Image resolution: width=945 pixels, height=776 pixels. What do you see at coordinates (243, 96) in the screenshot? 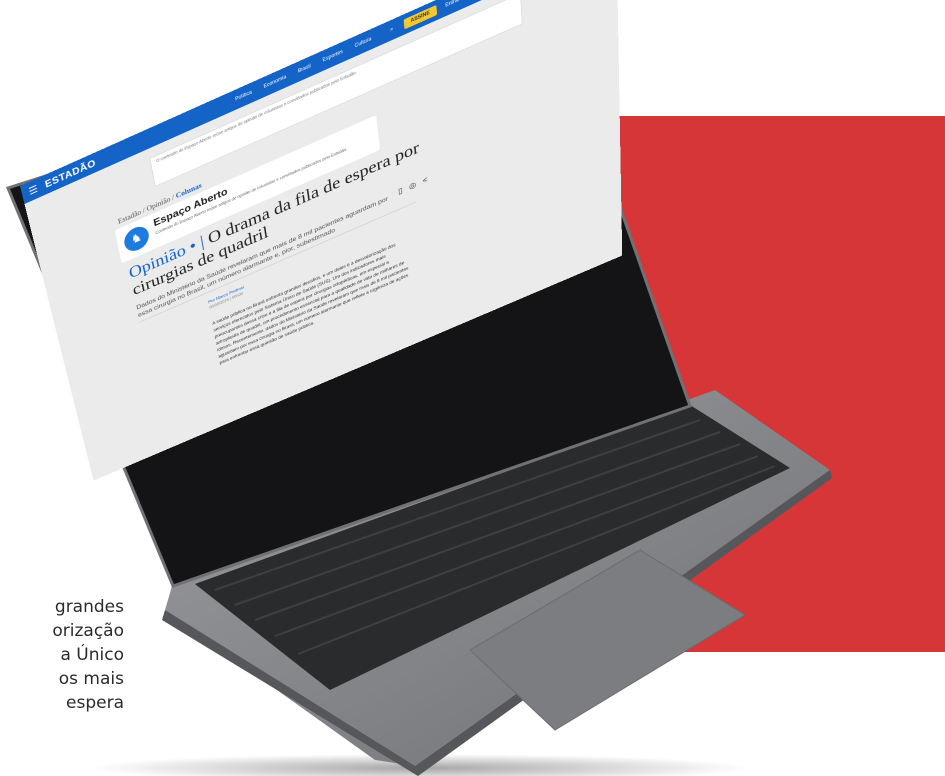
I see `nav-item: Política` at bounding box center [243, 96].